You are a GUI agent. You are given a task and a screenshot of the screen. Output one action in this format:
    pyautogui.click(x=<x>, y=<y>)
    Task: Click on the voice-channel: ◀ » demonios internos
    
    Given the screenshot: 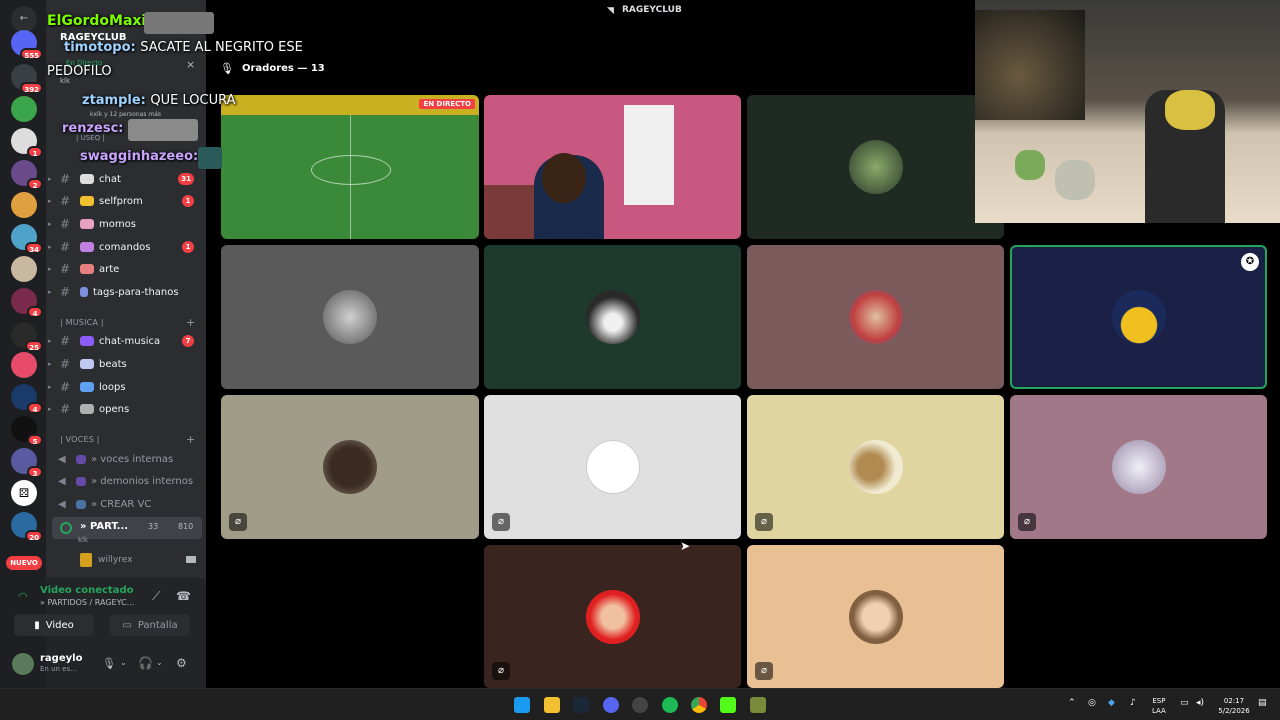 What is the action you would take?
    pyautogui.click(x=125, y=481)
    